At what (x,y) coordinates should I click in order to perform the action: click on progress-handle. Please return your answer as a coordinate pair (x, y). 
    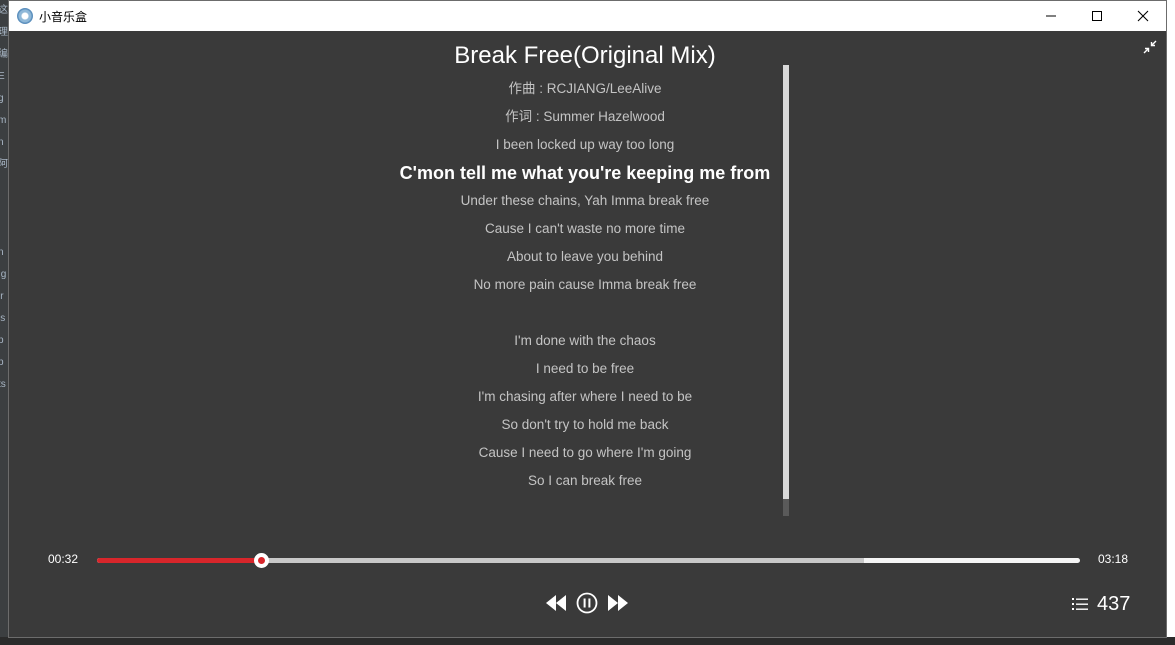
    Looking at the image, I should click on (262, 560).